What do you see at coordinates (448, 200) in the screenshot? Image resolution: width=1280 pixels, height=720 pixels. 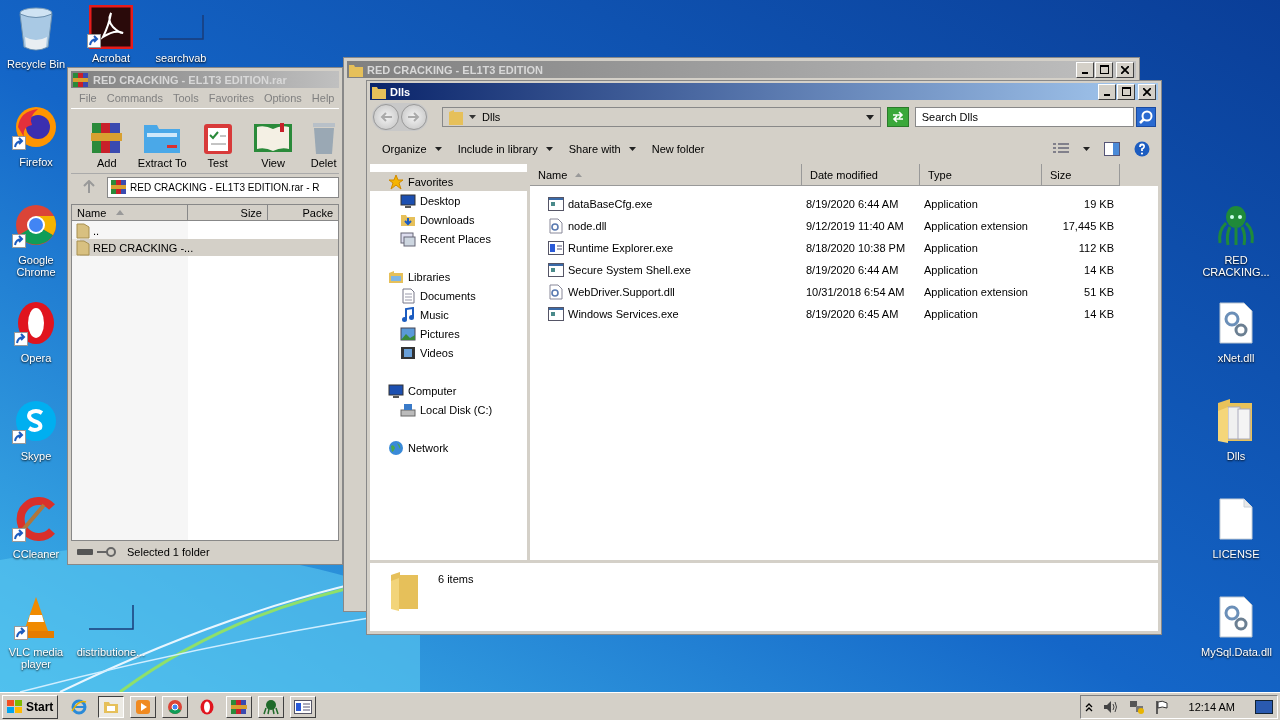 I see `nav-item: Desktop` at bounding box center [448, 200].